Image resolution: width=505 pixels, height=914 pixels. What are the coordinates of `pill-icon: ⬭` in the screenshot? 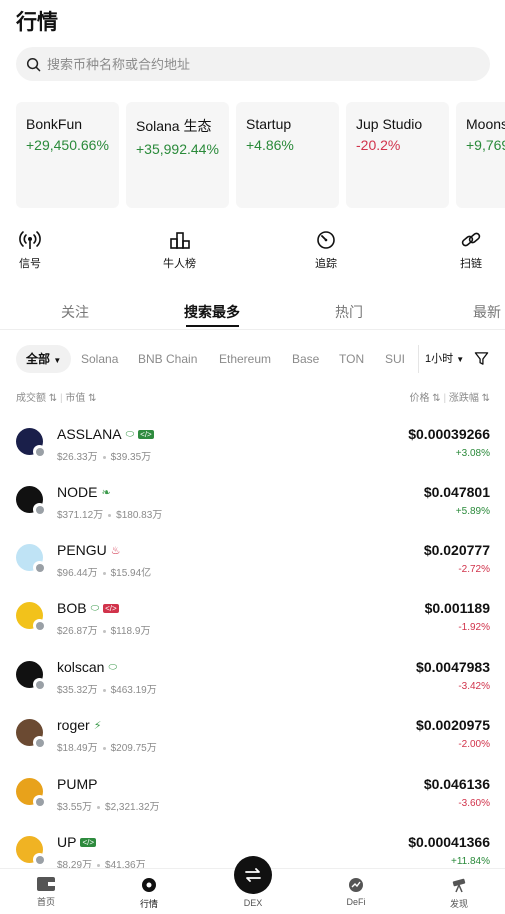 It's located at (130, 434).